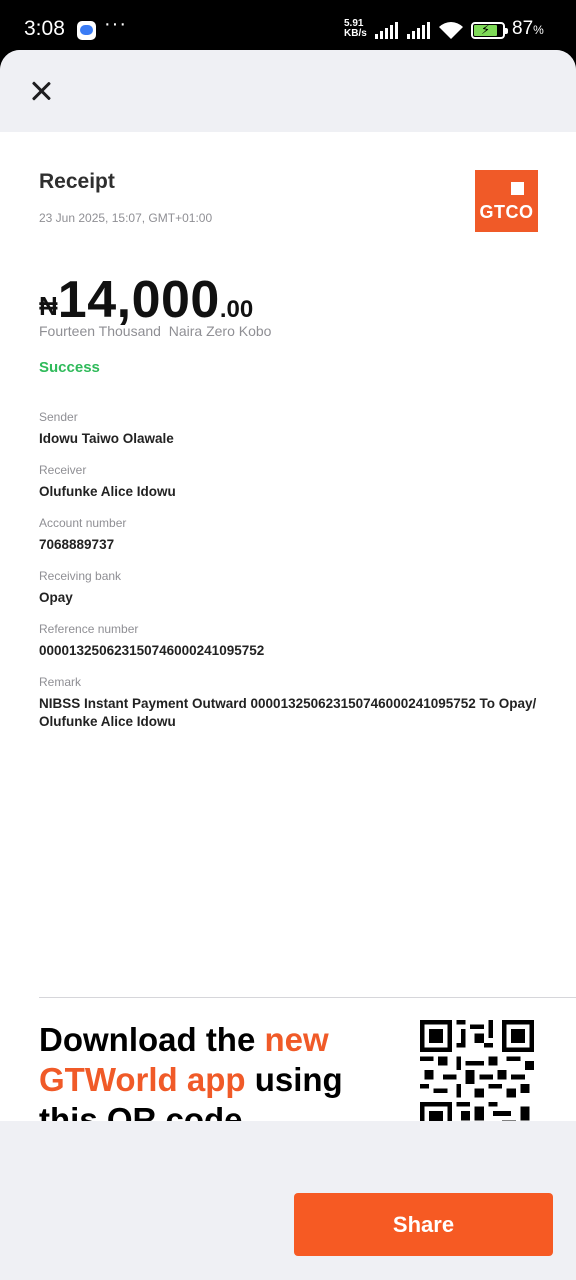 The width and height of the screenshot is (576, 1280). What do you see at coordinates (506, 201) in the screenshot?
I see `gtco-logo: GTCO` at bounding box center [506, 201].